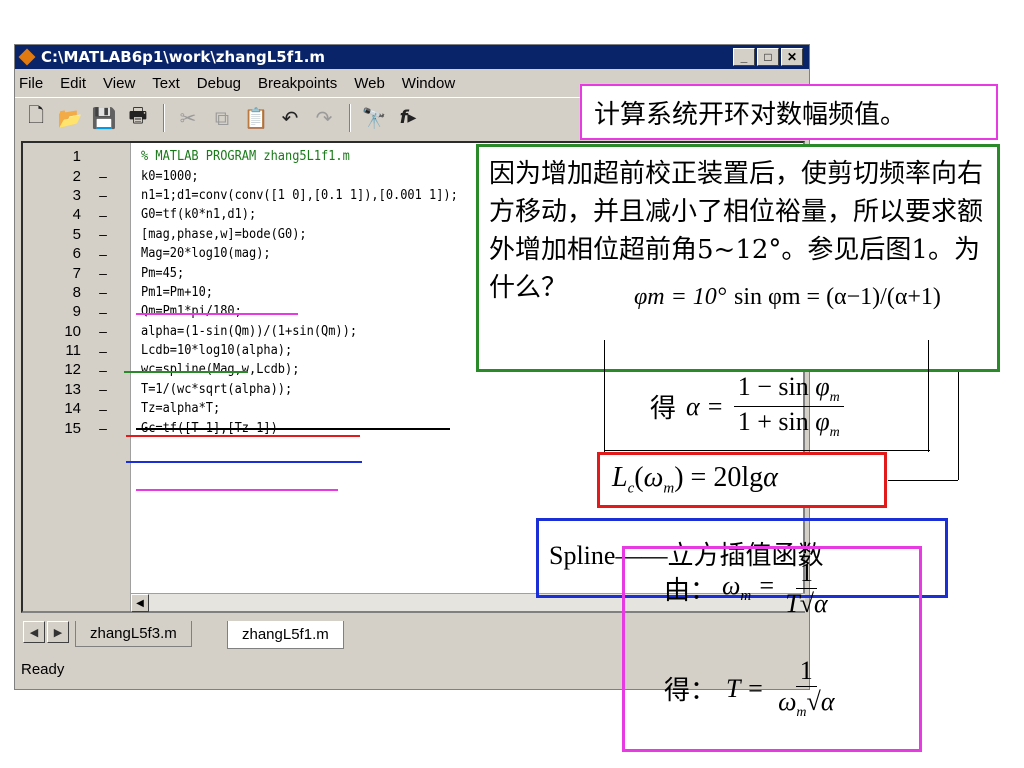  Describe the element at coordinates (34, 632) in the screenshot. I see `tab-prev-icon: ◀` at that location.